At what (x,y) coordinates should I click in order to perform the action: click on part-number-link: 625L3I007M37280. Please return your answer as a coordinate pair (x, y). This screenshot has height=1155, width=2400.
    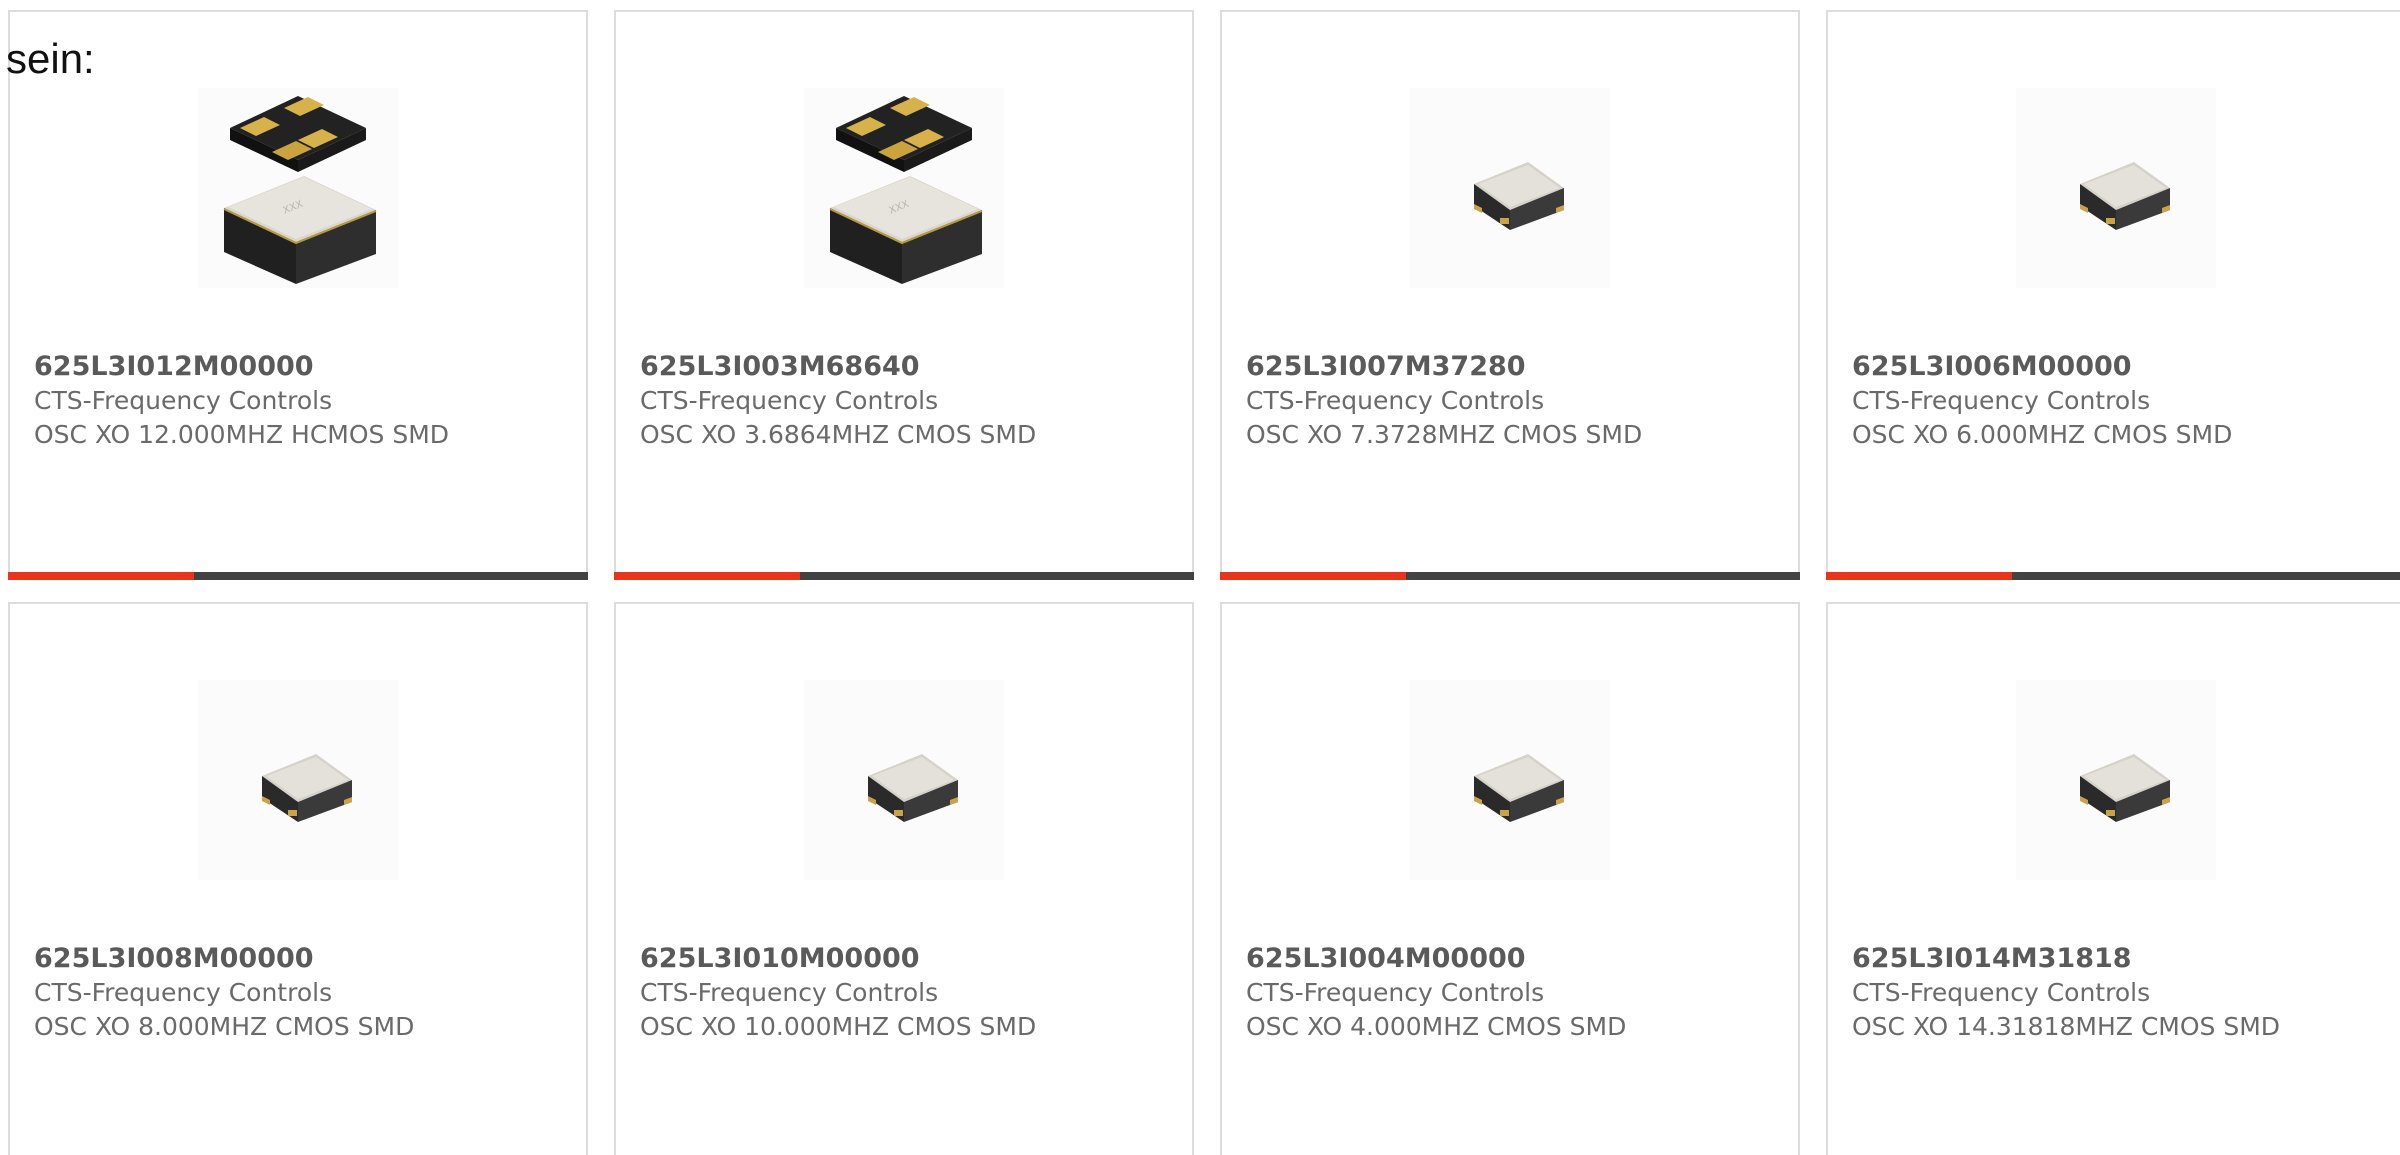
    Looking at the image, I should click on (1517, 367).